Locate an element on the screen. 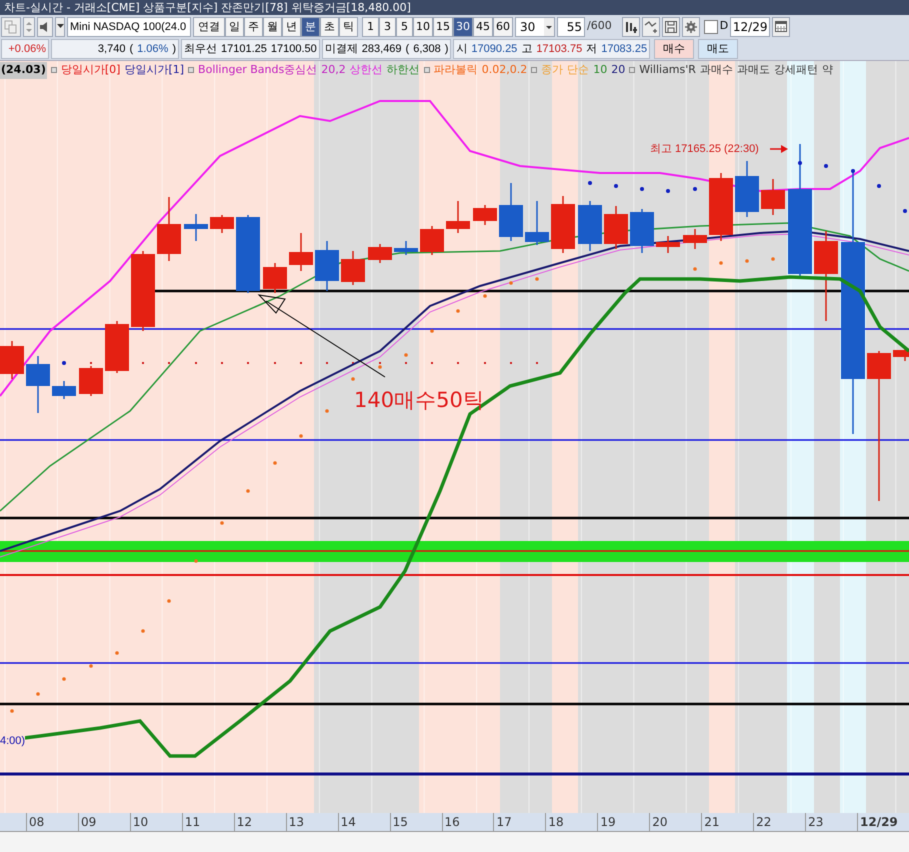 The height and width of the screenshot is (852, 909). symbol-field: Mini NASDAQ 100(24.0 is located at coordinates (129, 26).